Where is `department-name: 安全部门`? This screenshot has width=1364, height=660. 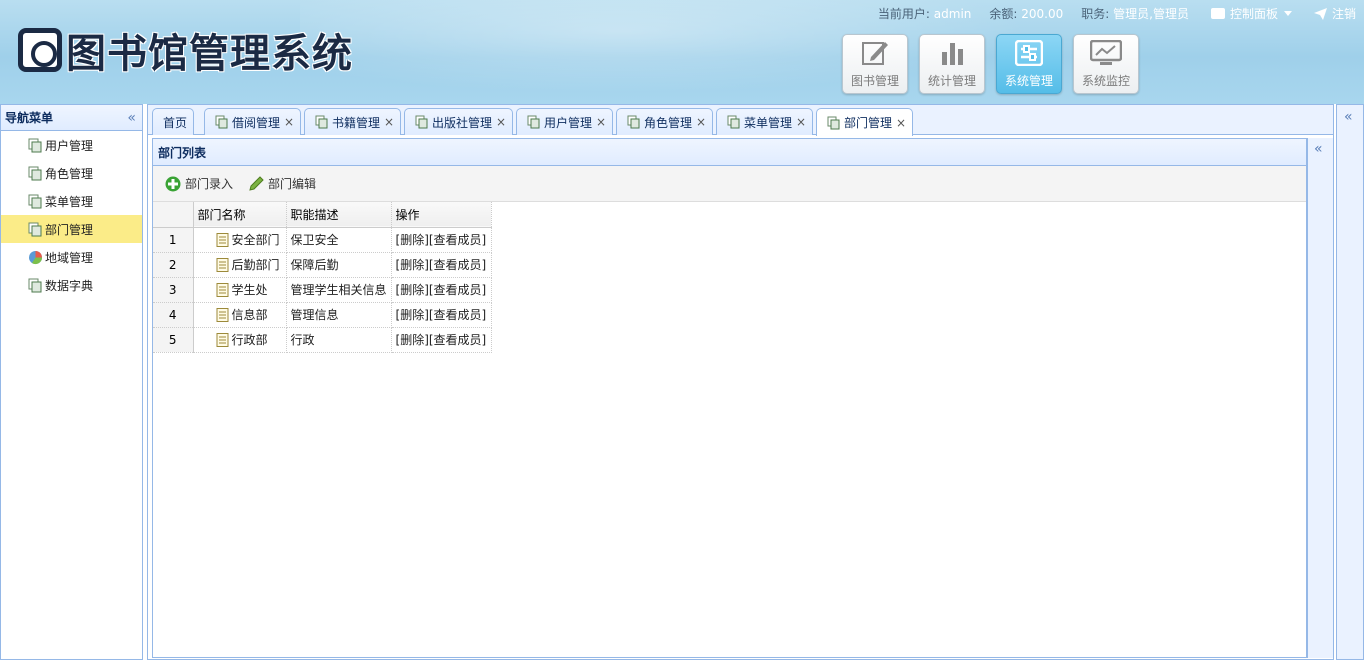 department-name: 安全部门 is located at coordinates (255, 240).